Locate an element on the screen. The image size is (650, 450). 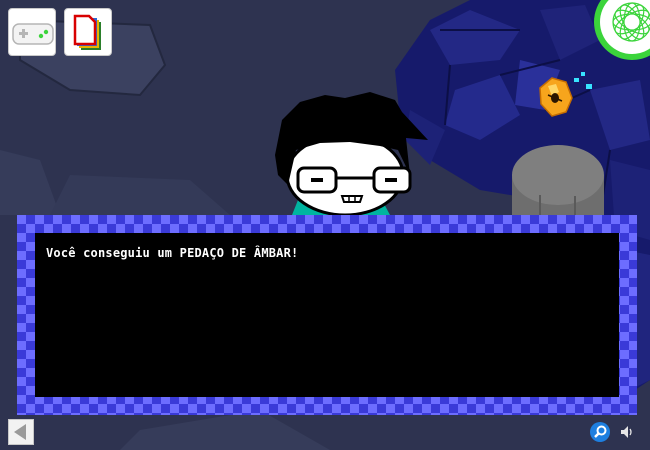
back-arrow-icon is located at coordinates (20, 432).